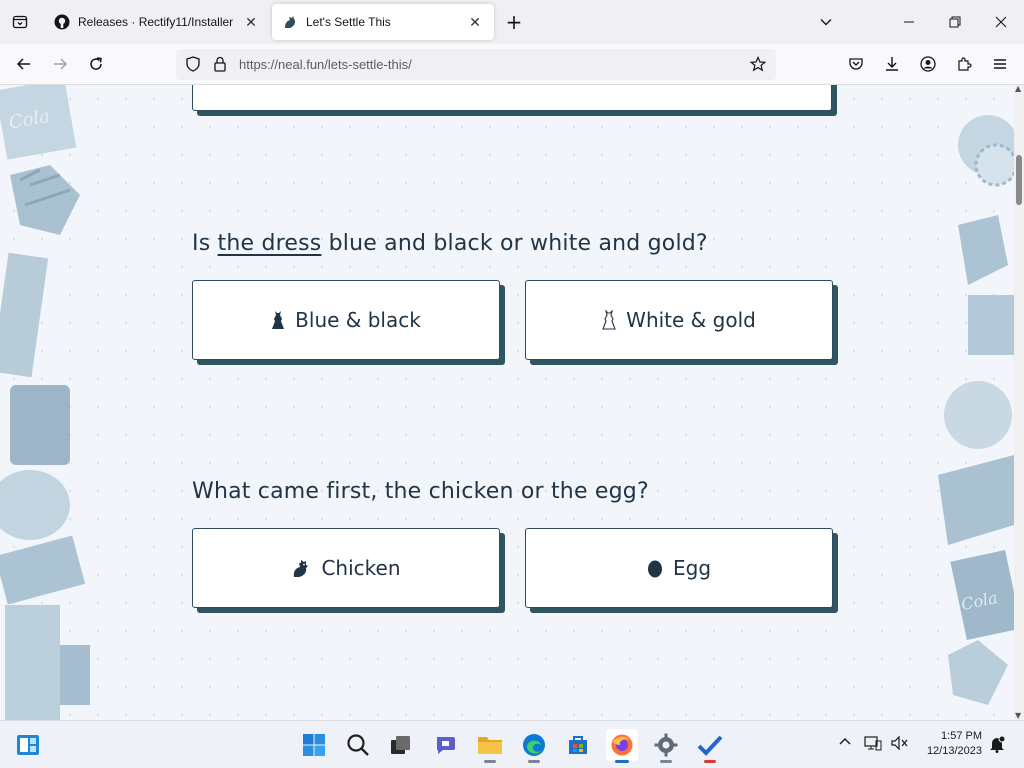 The width and height of the screenshot is (1024, 768). What do you see at coordinates (193, 66) in the screenshot?
I see `shield-icon` at bounding box center [193, 66].